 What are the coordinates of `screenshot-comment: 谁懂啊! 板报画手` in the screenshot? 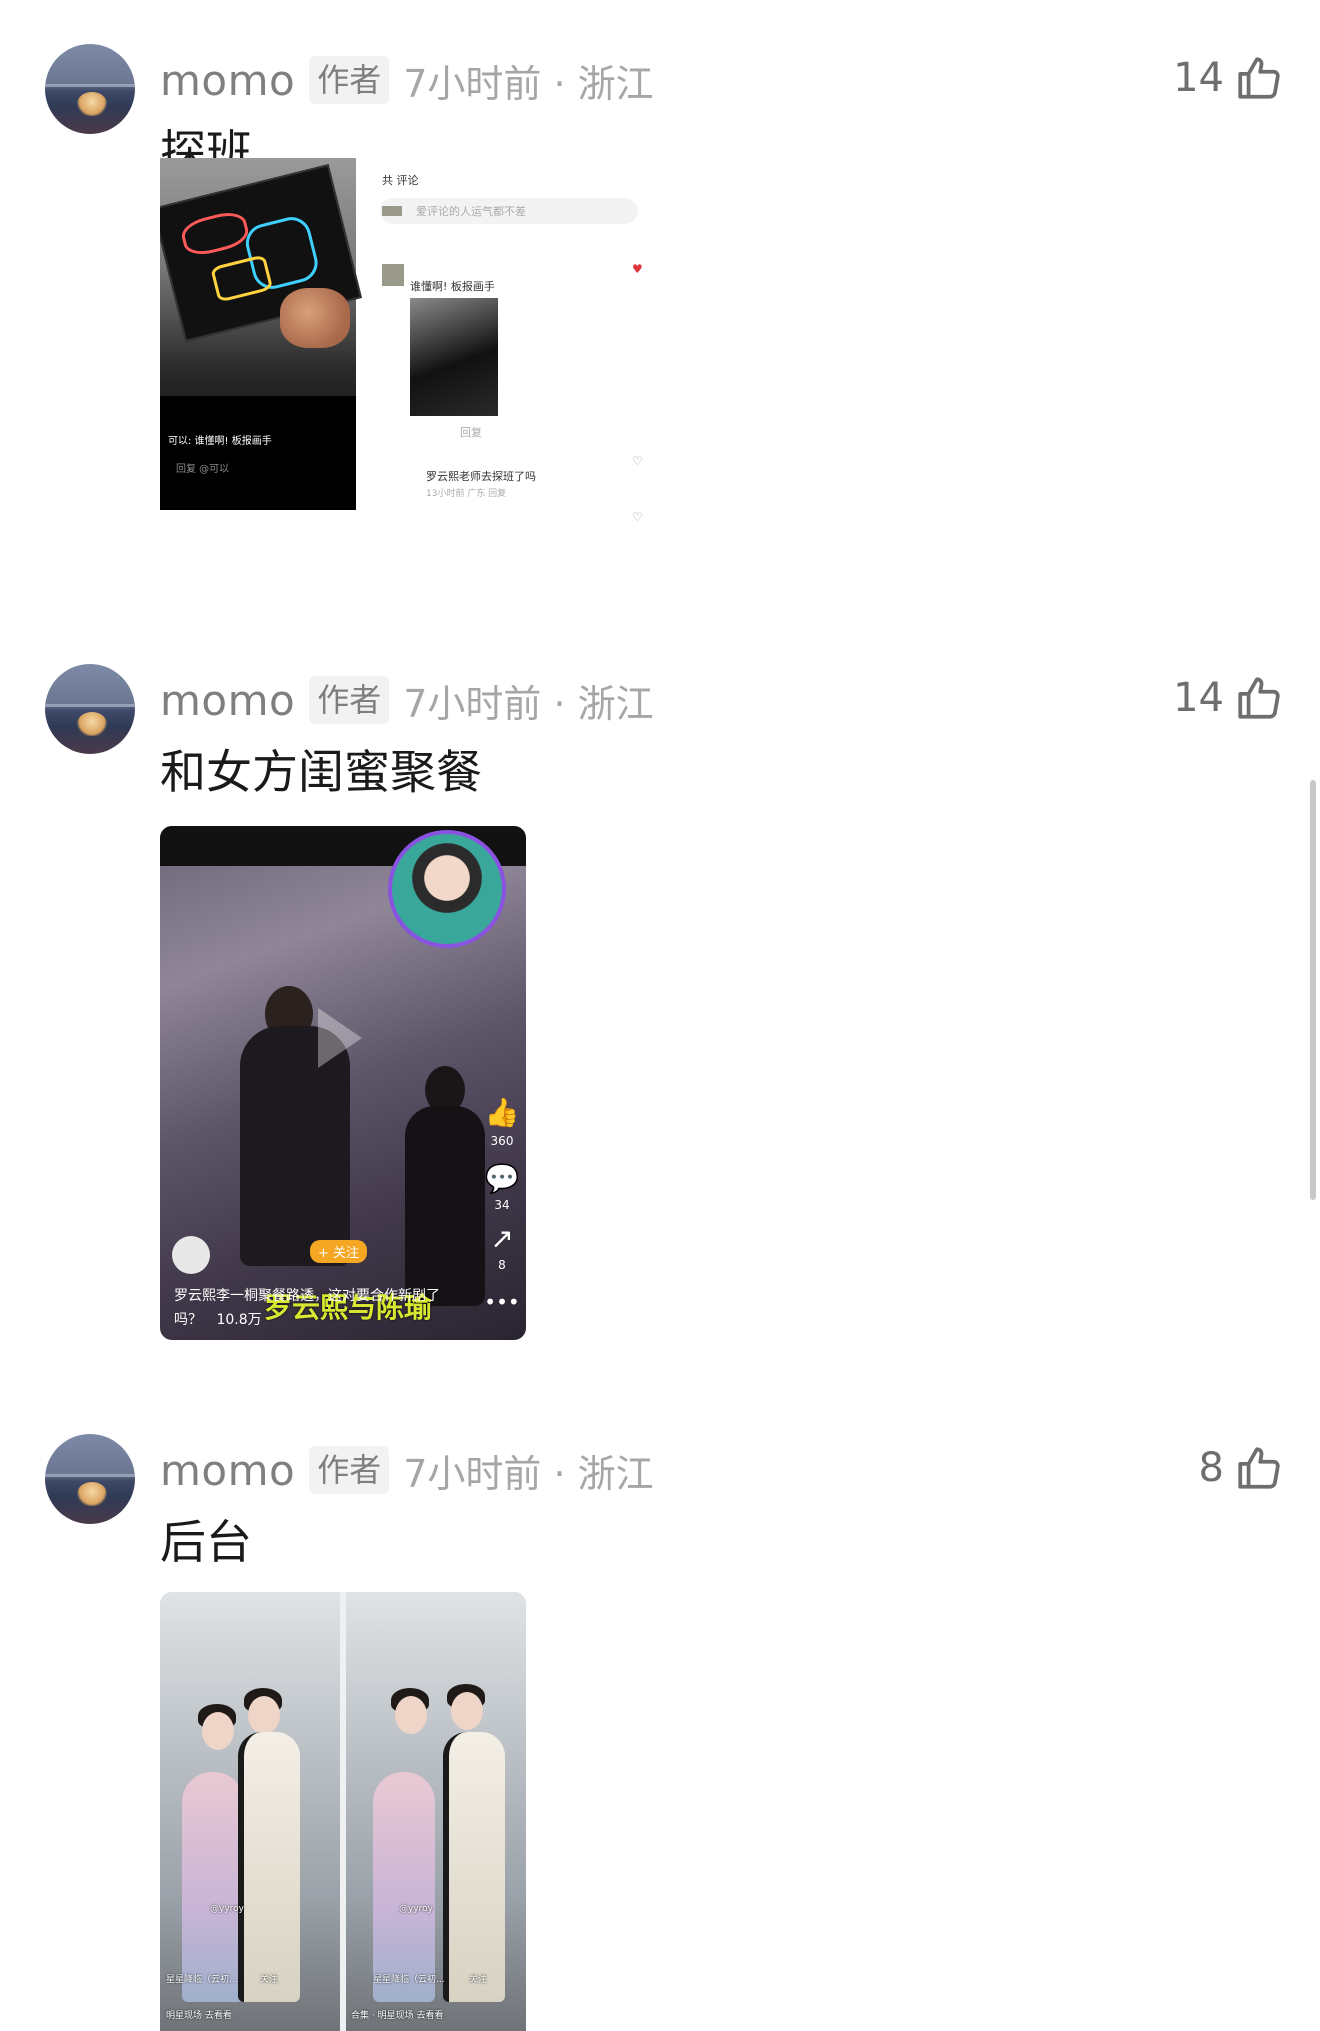 It's located at (452, 286).